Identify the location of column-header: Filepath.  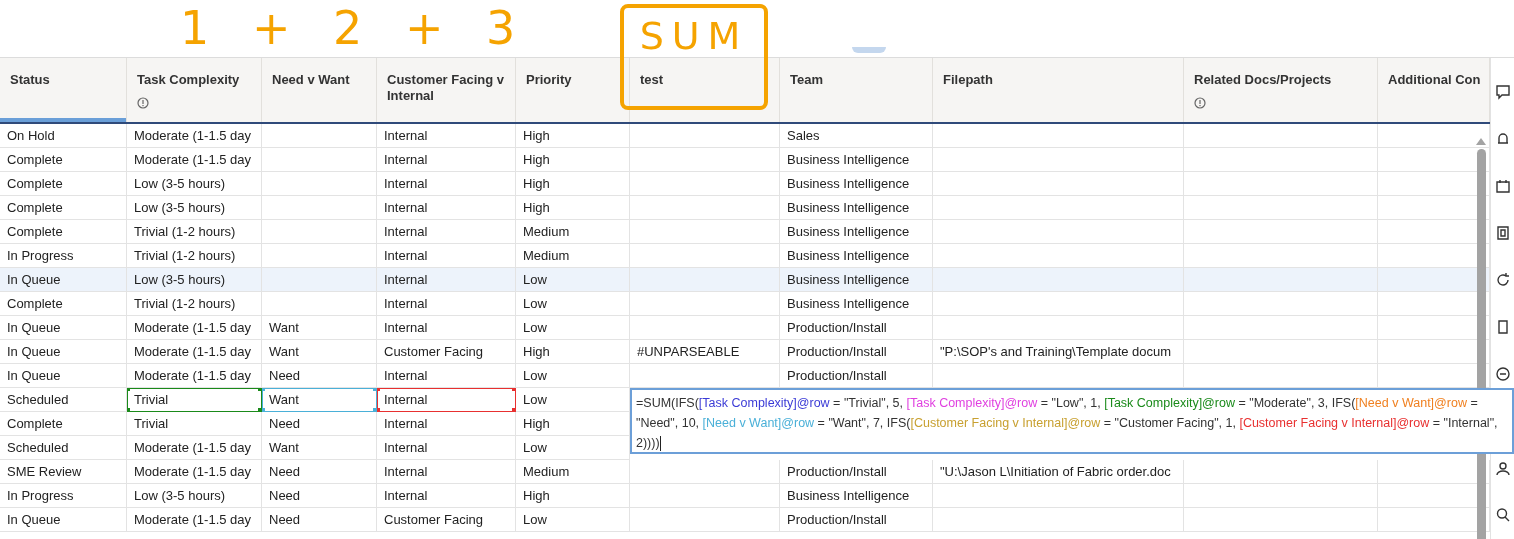
(1058, 90).